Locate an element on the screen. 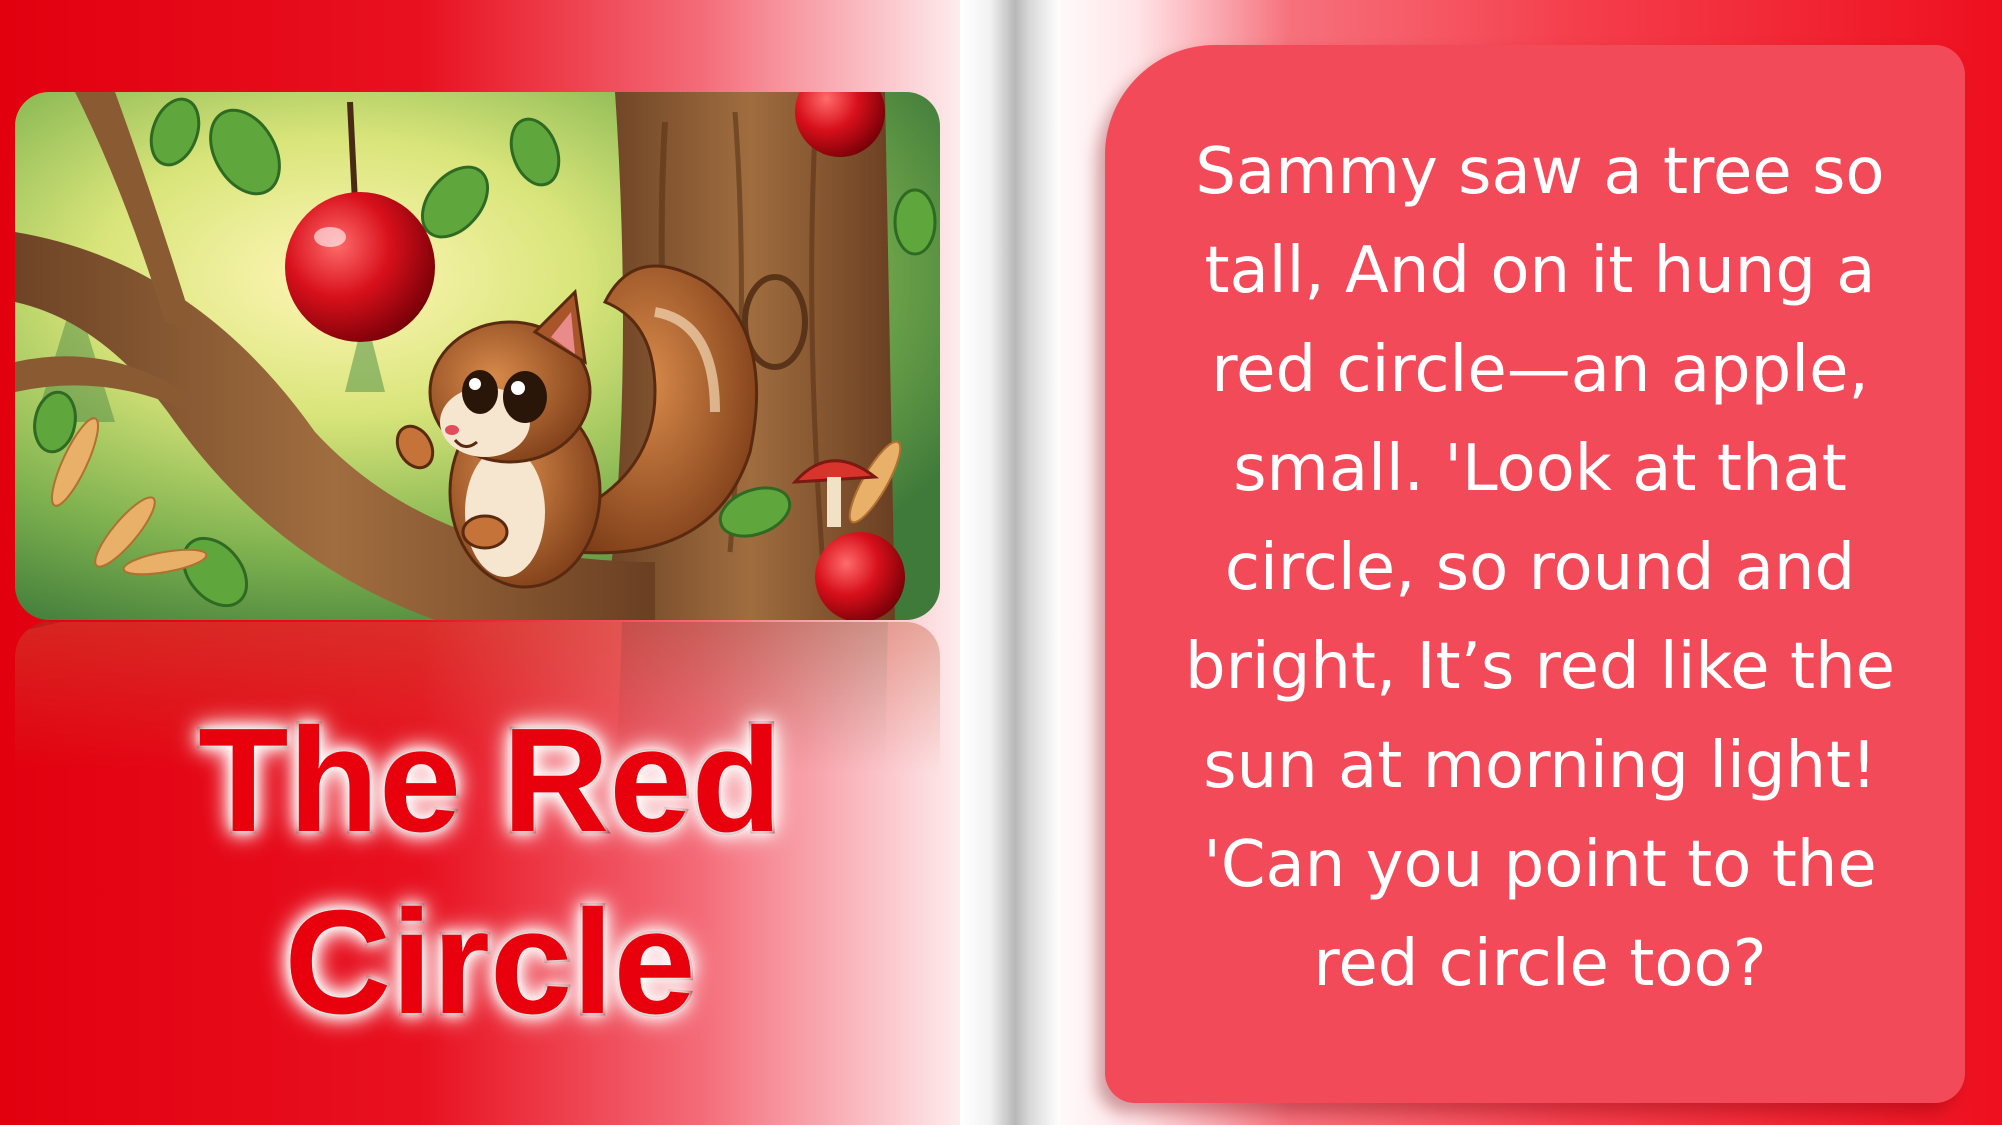  title-line-1: The Red is located at coordinates (490, 781).